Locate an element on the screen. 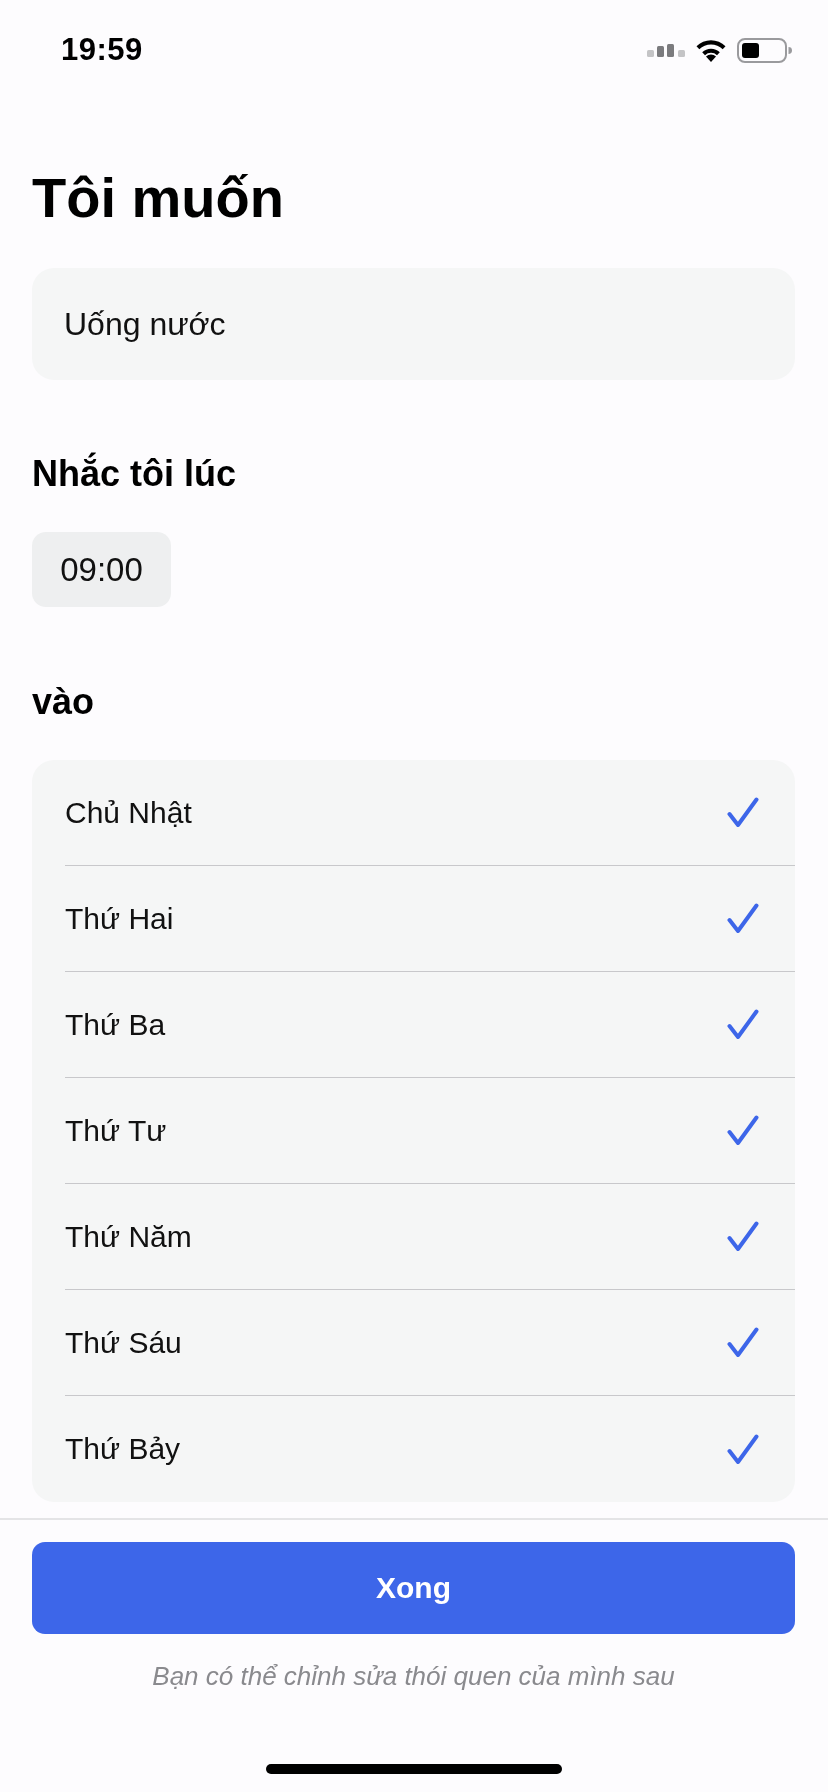  wifi-icon is located at coordinates (711, 50).